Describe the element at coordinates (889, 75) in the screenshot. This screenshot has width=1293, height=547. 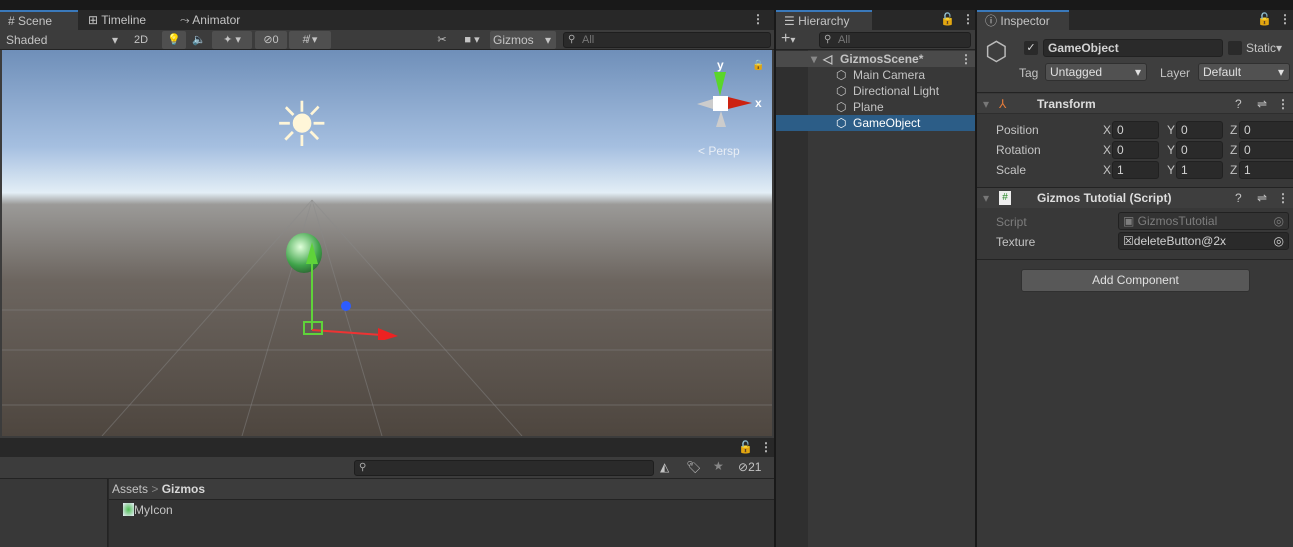
I see `item-label: Main Camera` at that location.